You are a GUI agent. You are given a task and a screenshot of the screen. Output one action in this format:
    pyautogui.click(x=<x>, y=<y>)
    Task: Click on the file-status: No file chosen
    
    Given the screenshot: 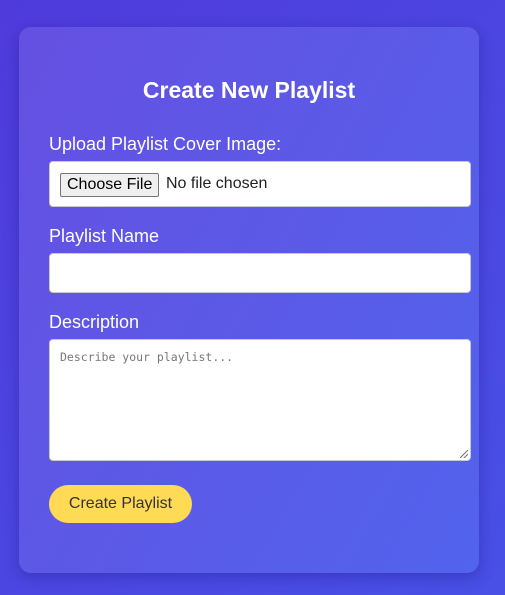 What is the action you would take?
    pyautogui.click(x=217, y=183)
    